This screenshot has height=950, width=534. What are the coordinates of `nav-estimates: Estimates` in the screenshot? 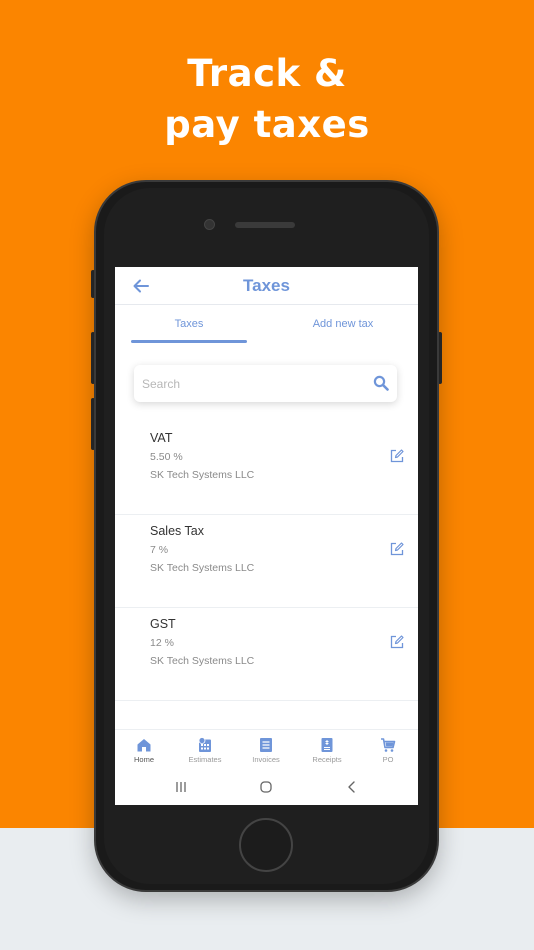 It's located at (205, 750).